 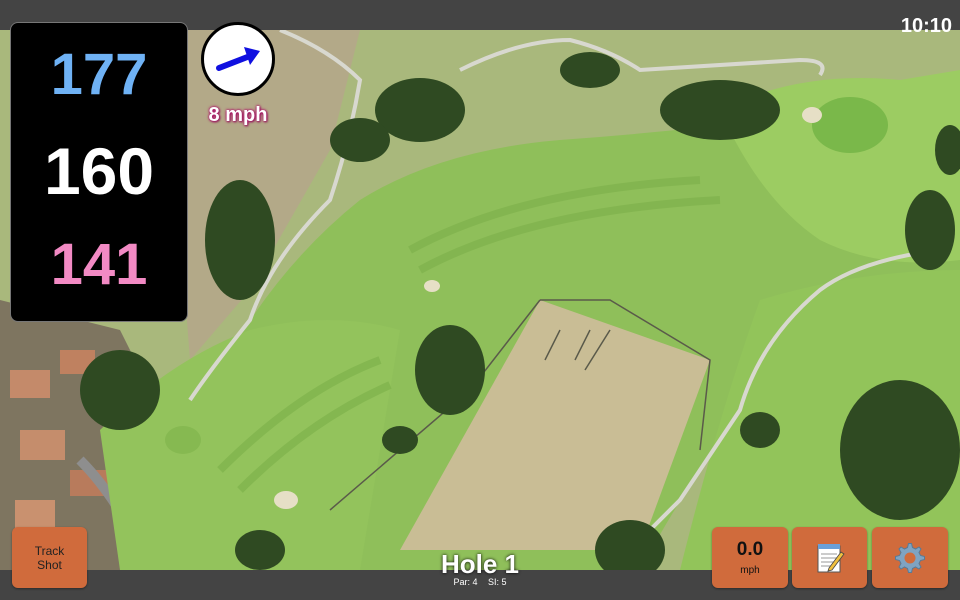 I want to click on notepad-icon, so click(x=831, y=557).